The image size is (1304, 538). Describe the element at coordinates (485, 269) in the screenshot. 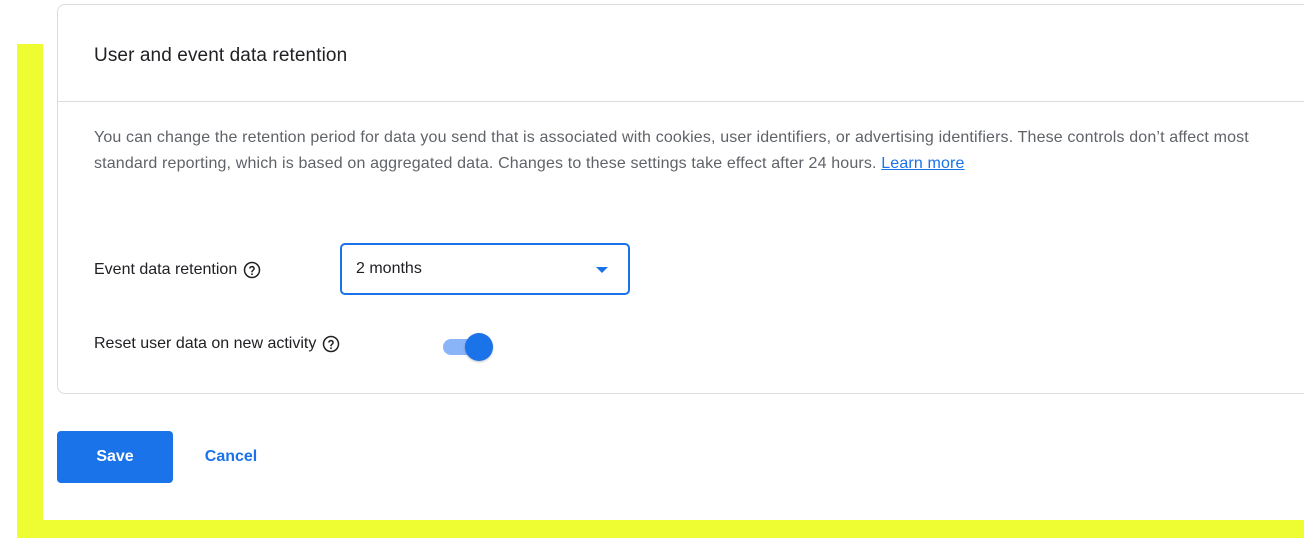

I see `event-retention-select: 2 months` at that location.